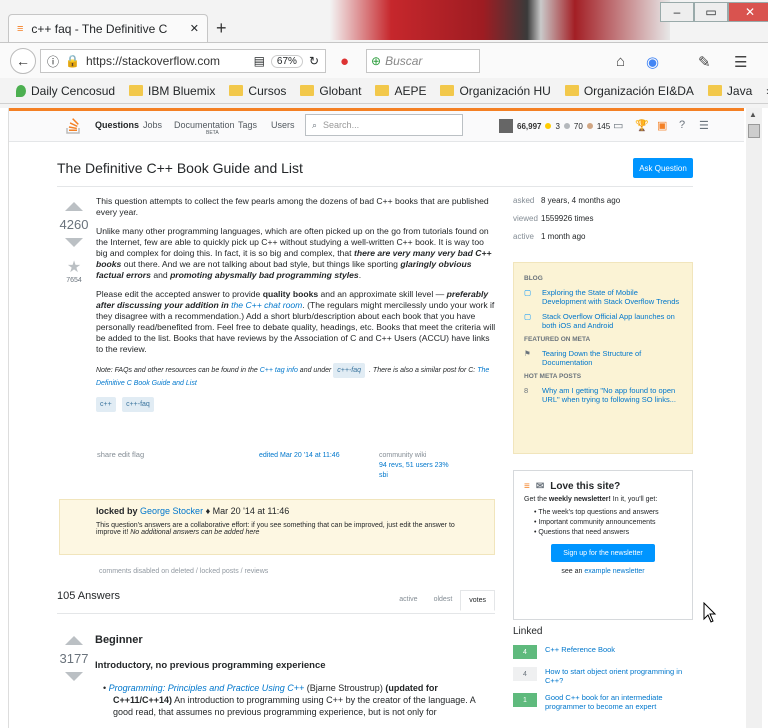 The height and width of the screenshot is (728, 768). What do you see at coordinates (642, 125) in the screenshot?
I see `achievements-icon: 🏆` at bounding box center [642, 125].